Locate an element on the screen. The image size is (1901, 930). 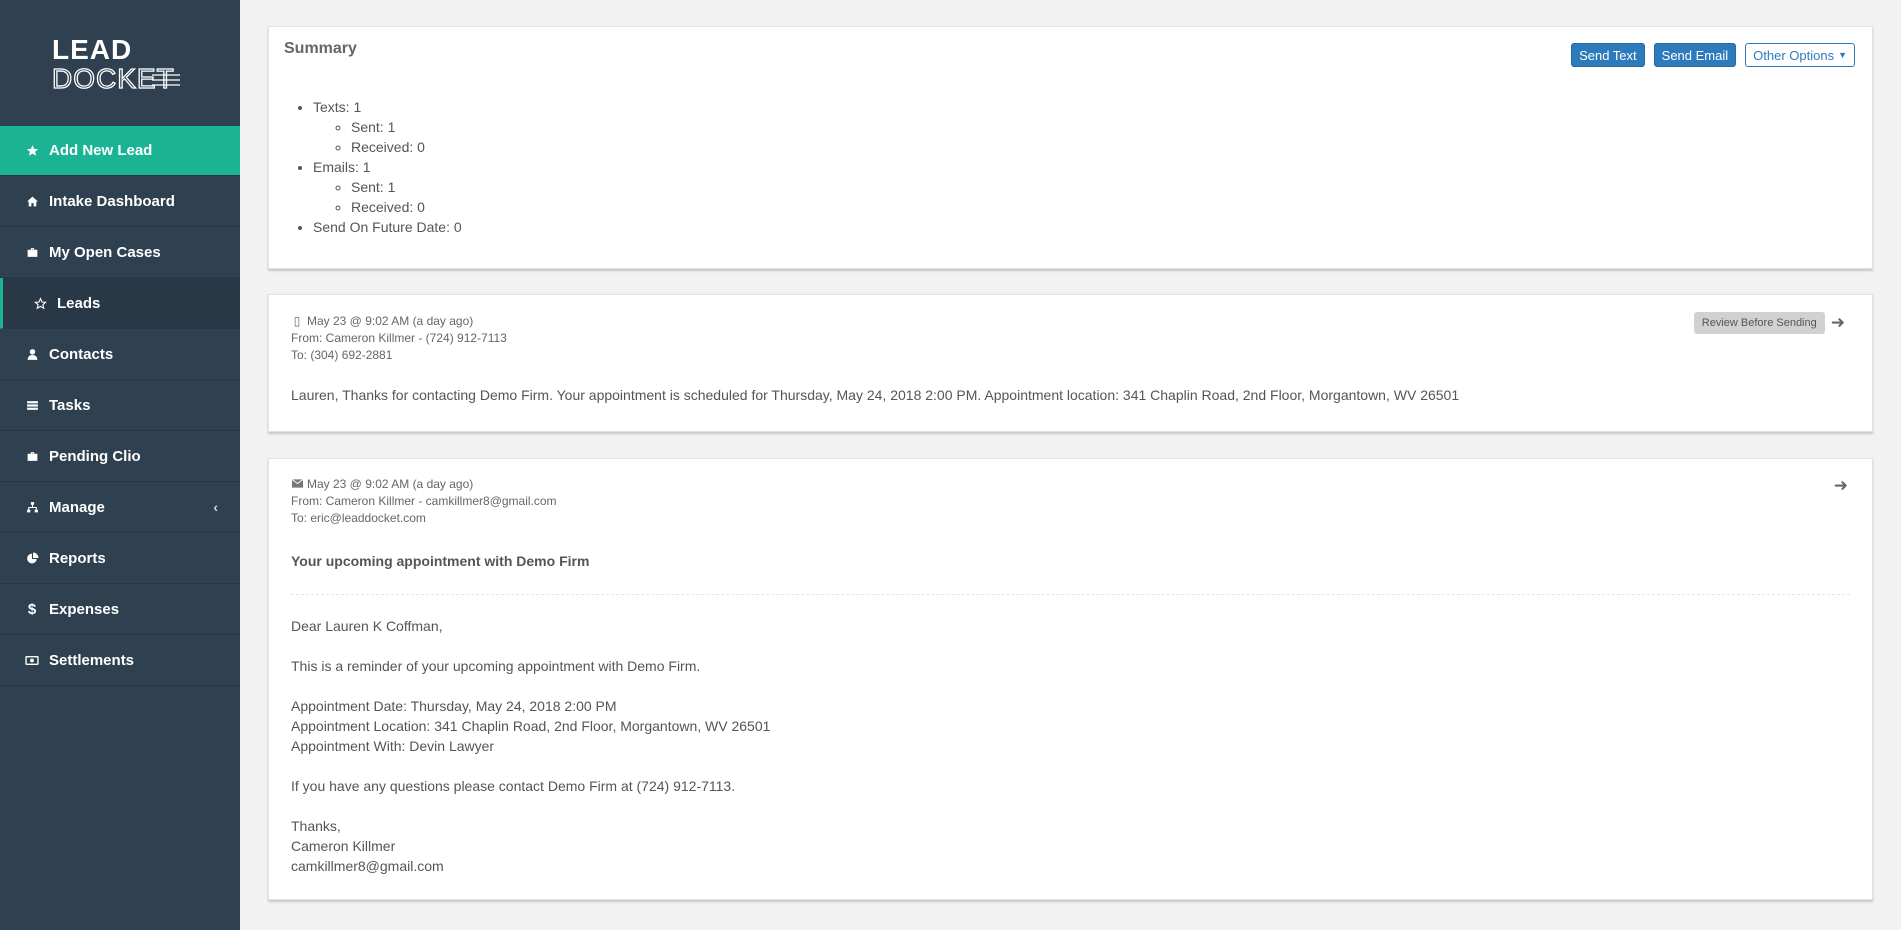
sidebar-item-label: Tasks is located at coordinates (70, 405).